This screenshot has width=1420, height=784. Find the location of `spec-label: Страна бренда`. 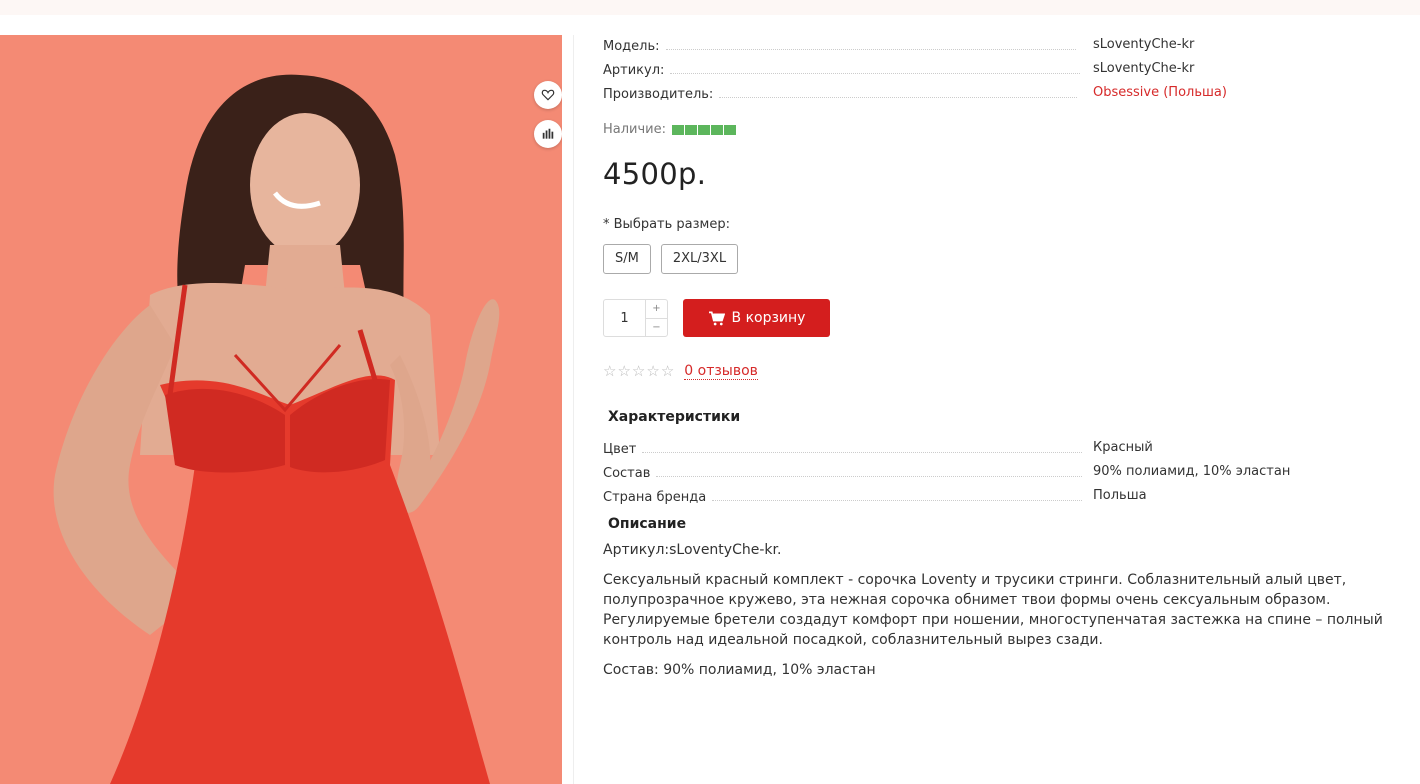

spec-label: Страна бренда is located at coordinates (658, 498).